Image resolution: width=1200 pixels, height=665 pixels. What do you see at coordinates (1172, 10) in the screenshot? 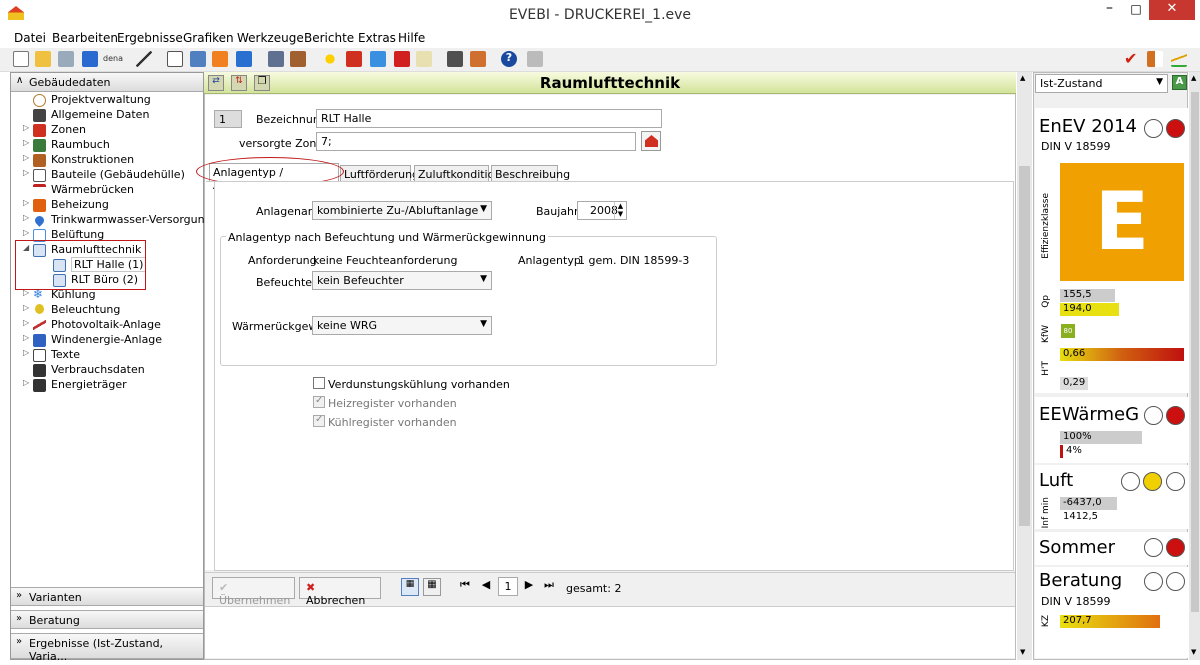
I see `close-button: ✕` at bounding box center [1172, 10].